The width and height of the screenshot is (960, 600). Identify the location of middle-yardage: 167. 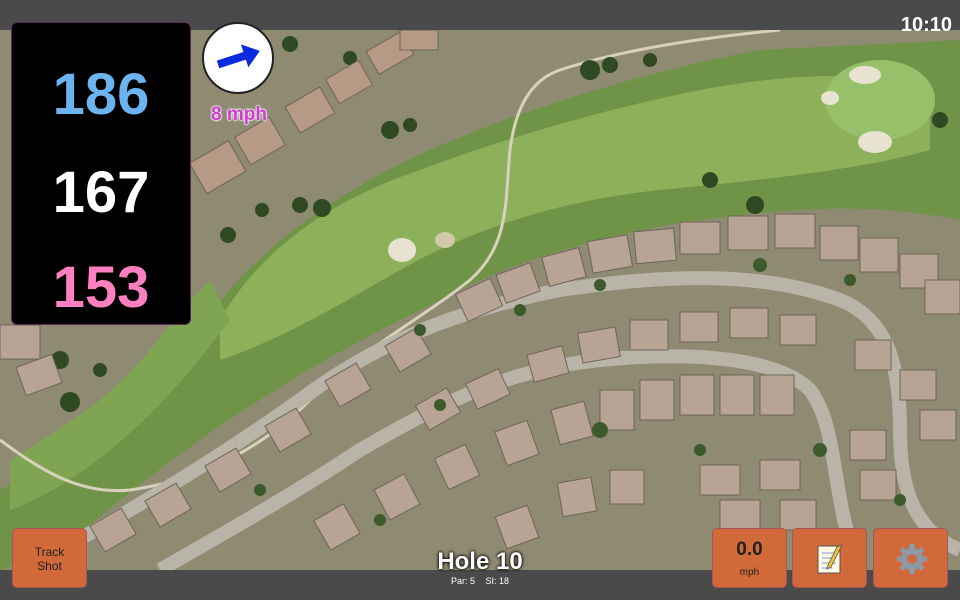
(101, 192).